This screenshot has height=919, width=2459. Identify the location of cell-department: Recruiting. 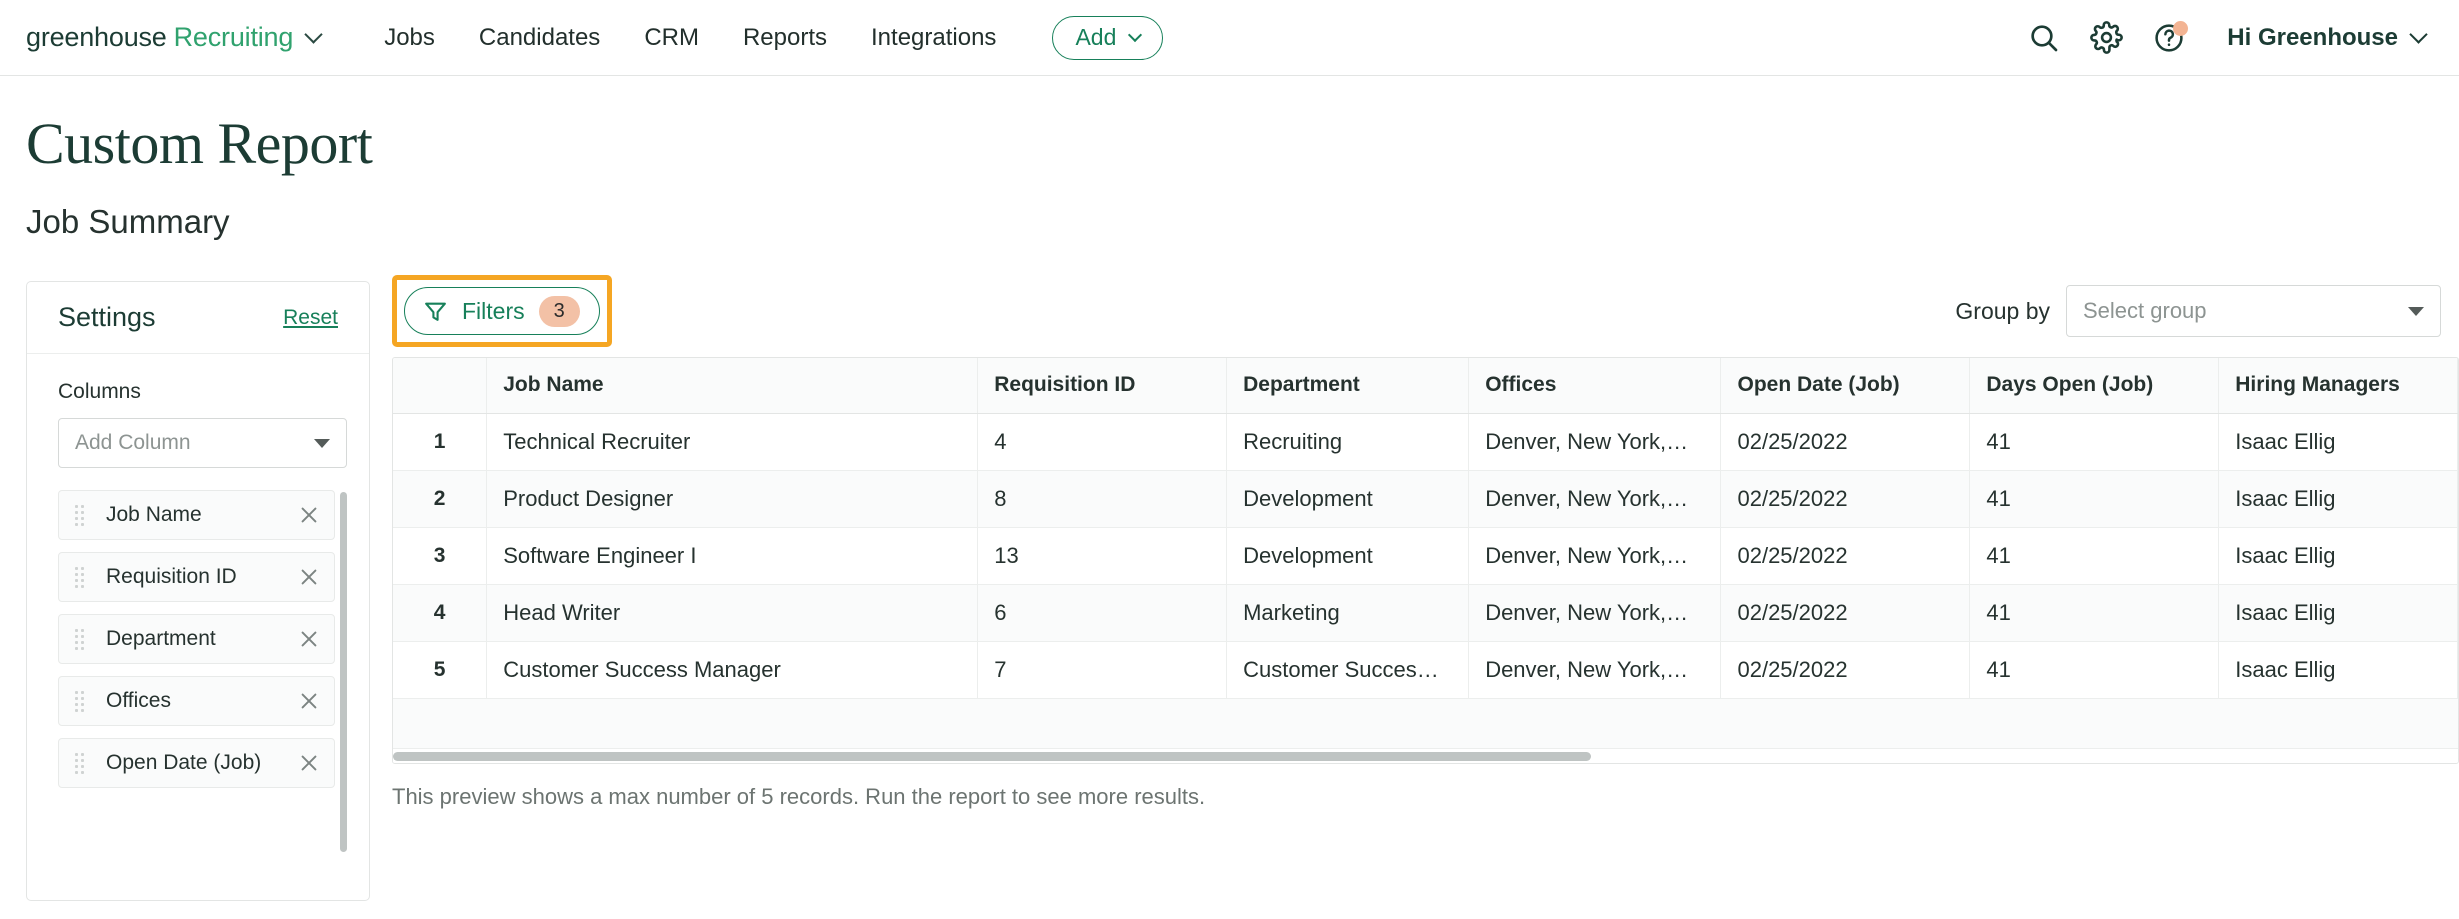
(1348, 442).